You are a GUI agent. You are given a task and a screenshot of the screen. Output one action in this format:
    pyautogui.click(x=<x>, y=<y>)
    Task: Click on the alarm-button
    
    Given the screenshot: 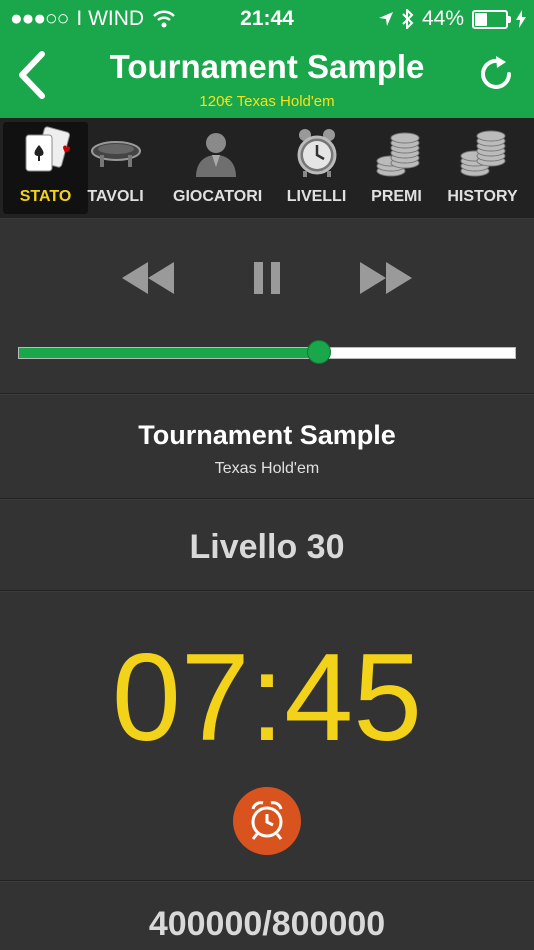 What is the action you would take?
    pyautogui.click(x=267, y=821)
    